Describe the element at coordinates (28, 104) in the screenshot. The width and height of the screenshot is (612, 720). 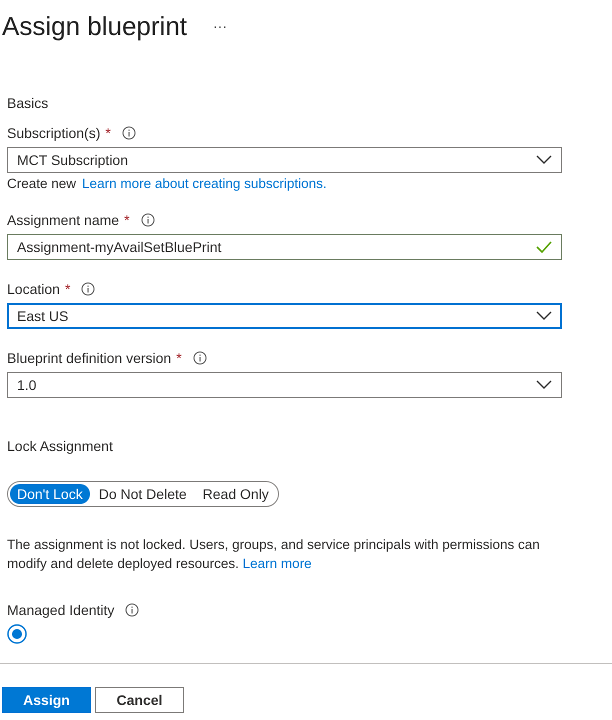
I see `section-heading: Basics` at that location.